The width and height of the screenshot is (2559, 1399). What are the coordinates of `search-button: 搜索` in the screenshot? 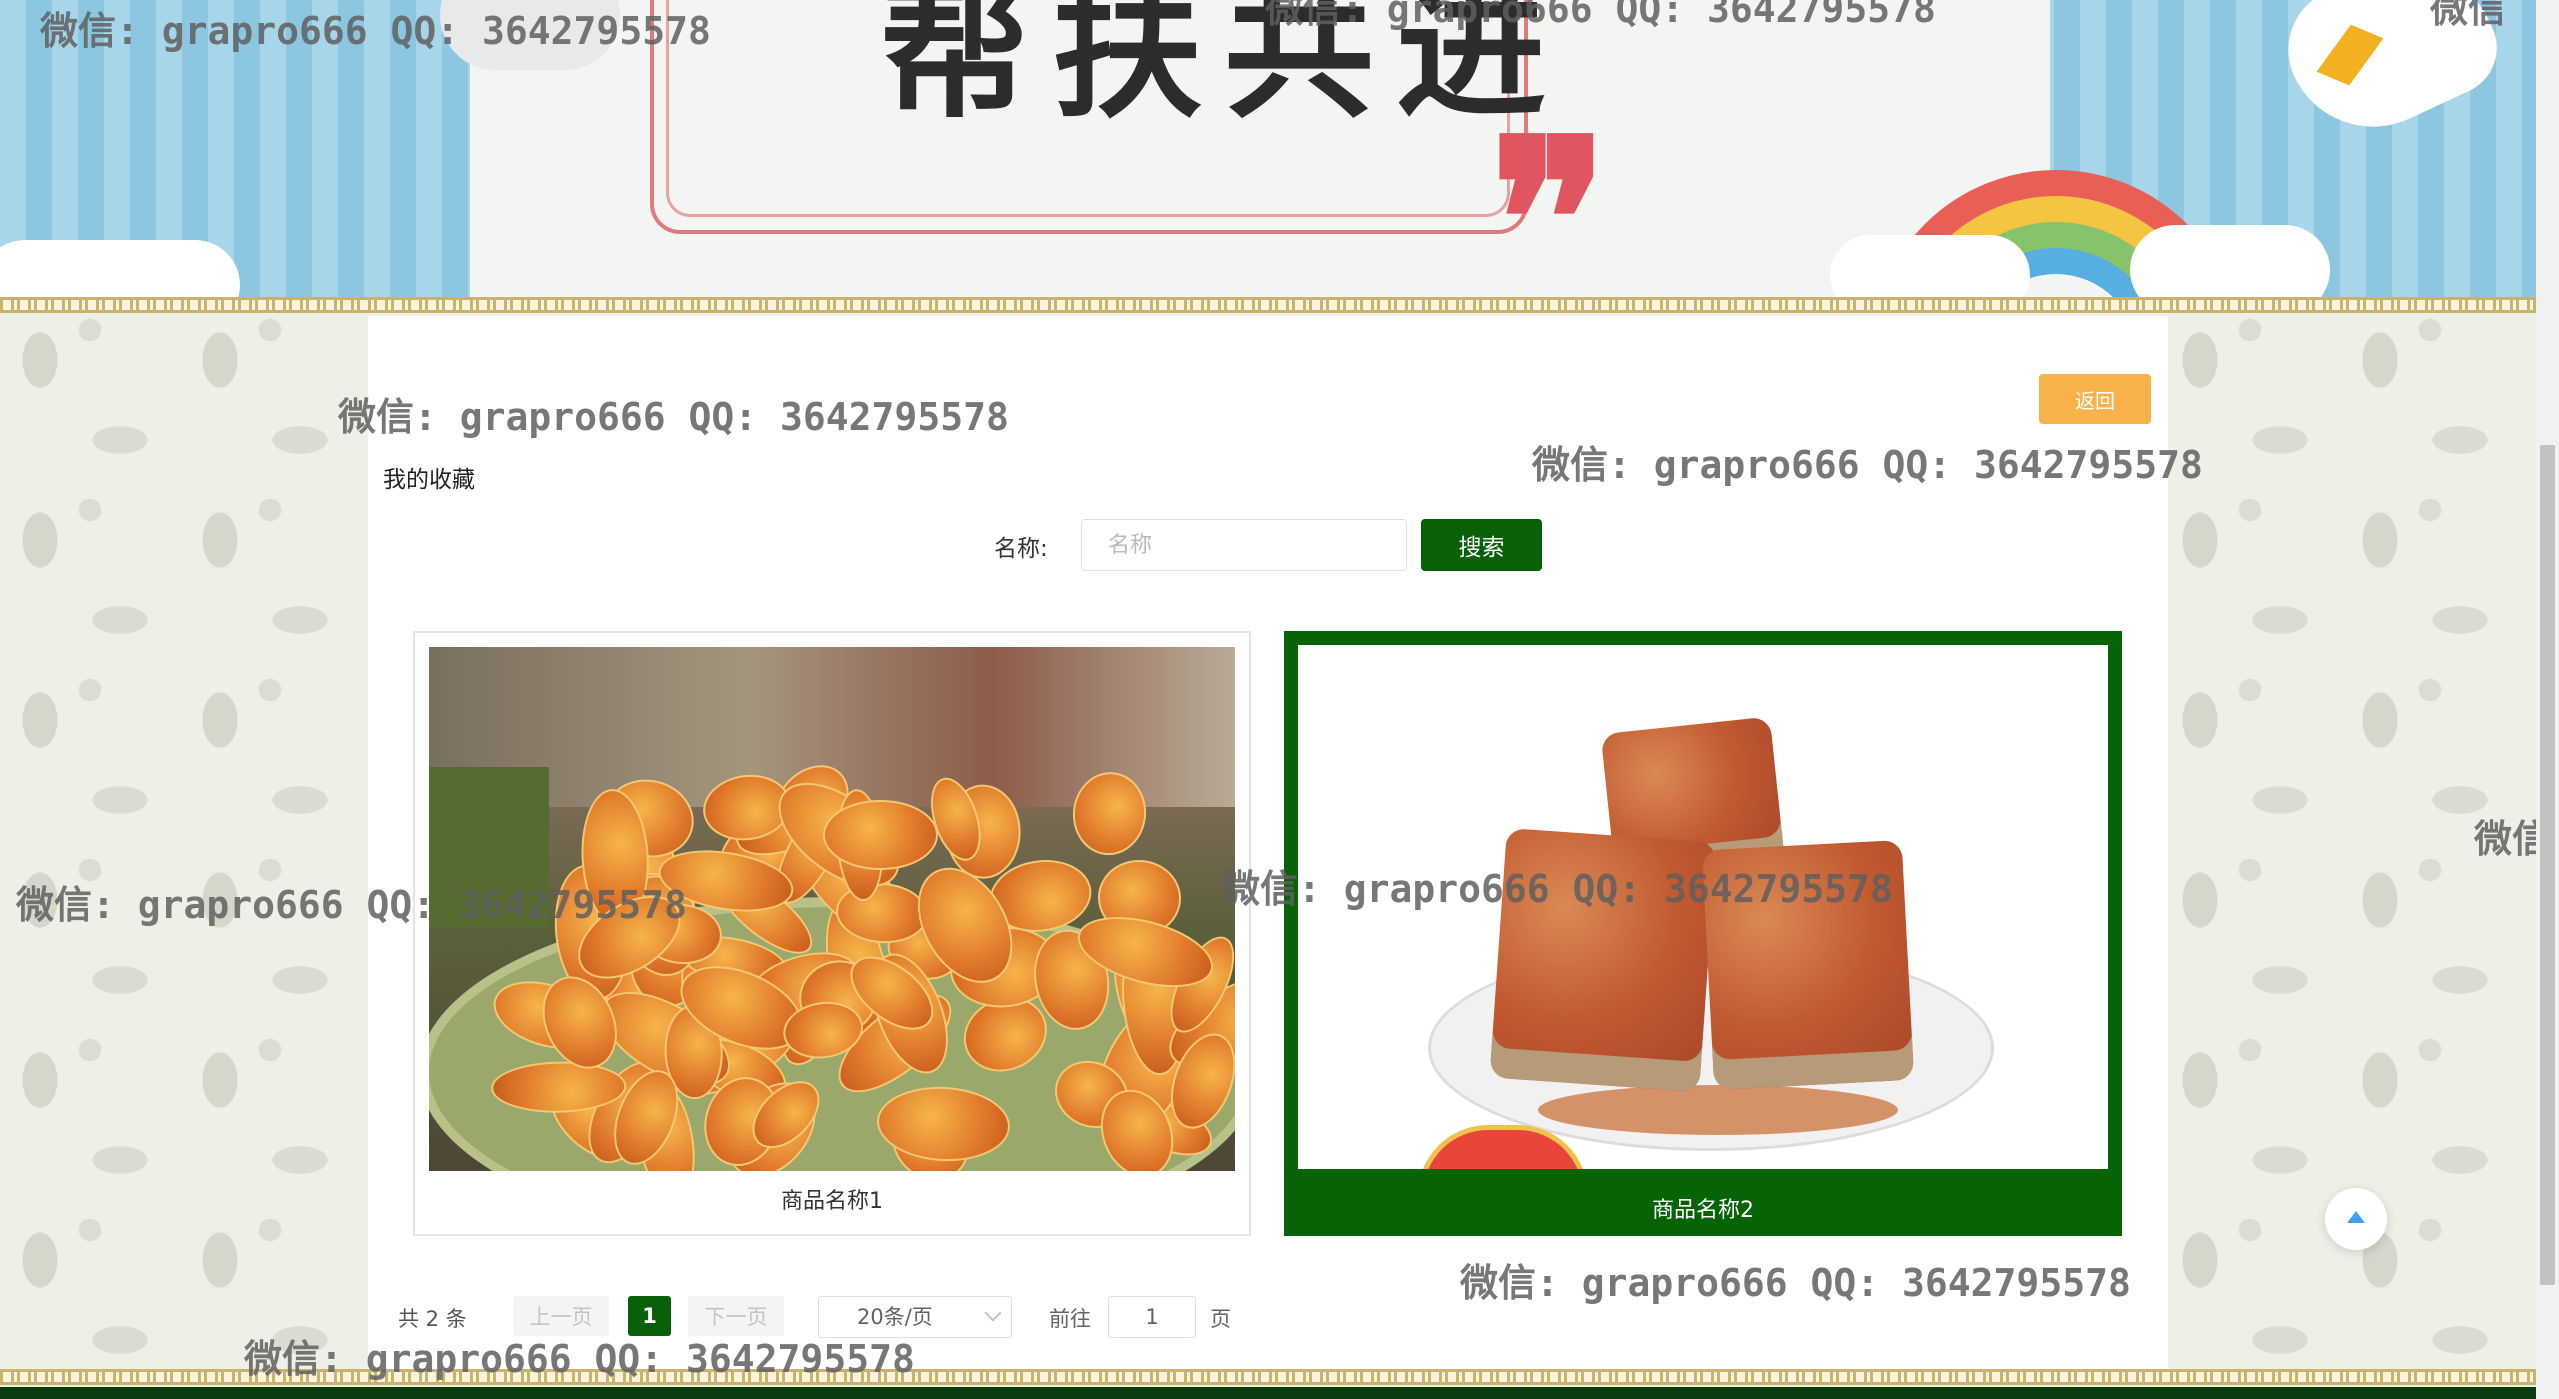 It's located at (1481, 545).